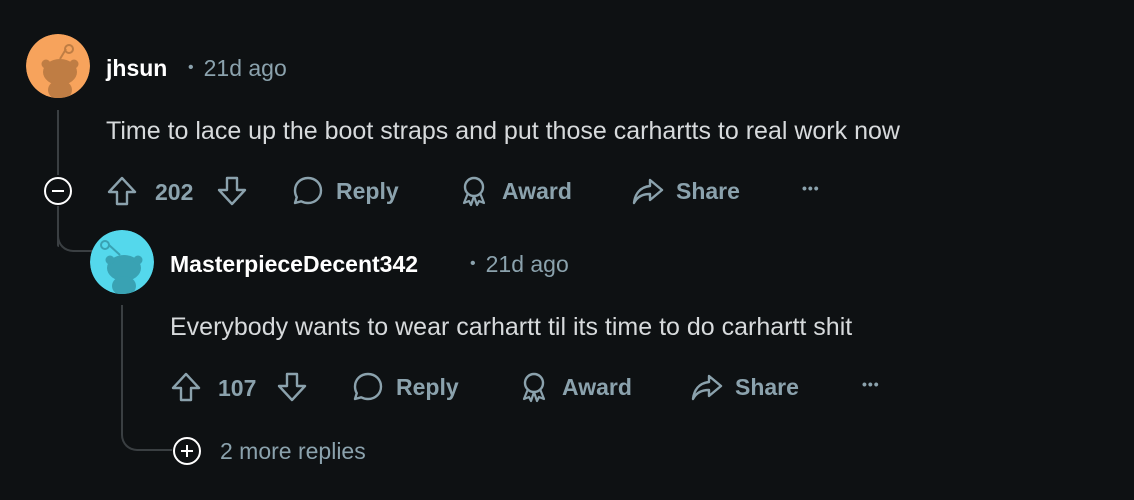 The image size is (1134, 500). I want to click on more-replies-link: 2 more replies, so click(293, 451).